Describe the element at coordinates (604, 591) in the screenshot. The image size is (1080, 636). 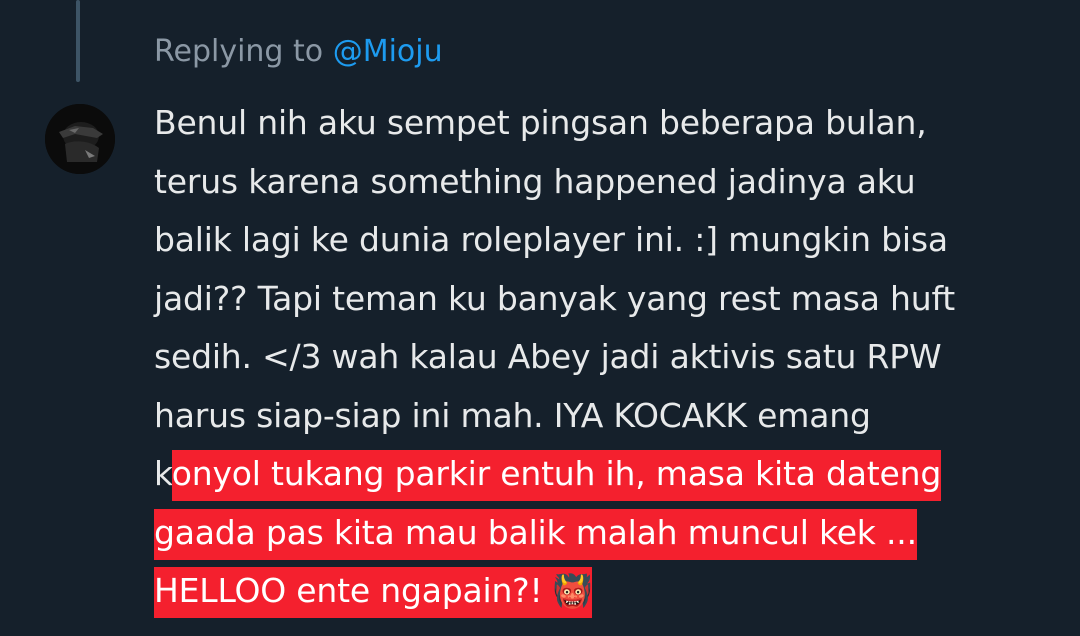
I see `tweet-line: HELLOO ente ngapain?! 👹` at that location.